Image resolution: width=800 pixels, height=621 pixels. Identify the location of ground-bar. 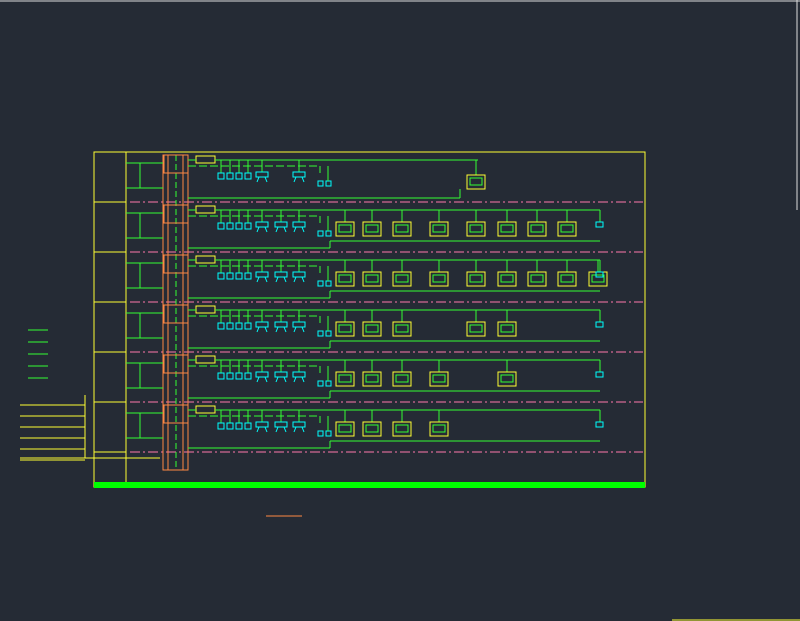
(369, 485).